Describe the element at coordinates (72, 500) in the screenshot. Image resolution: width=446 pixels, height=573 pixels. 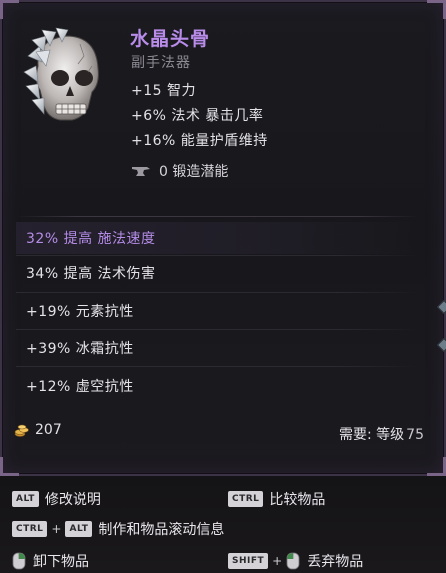
I see `hint-label: 修改说明` at that location.